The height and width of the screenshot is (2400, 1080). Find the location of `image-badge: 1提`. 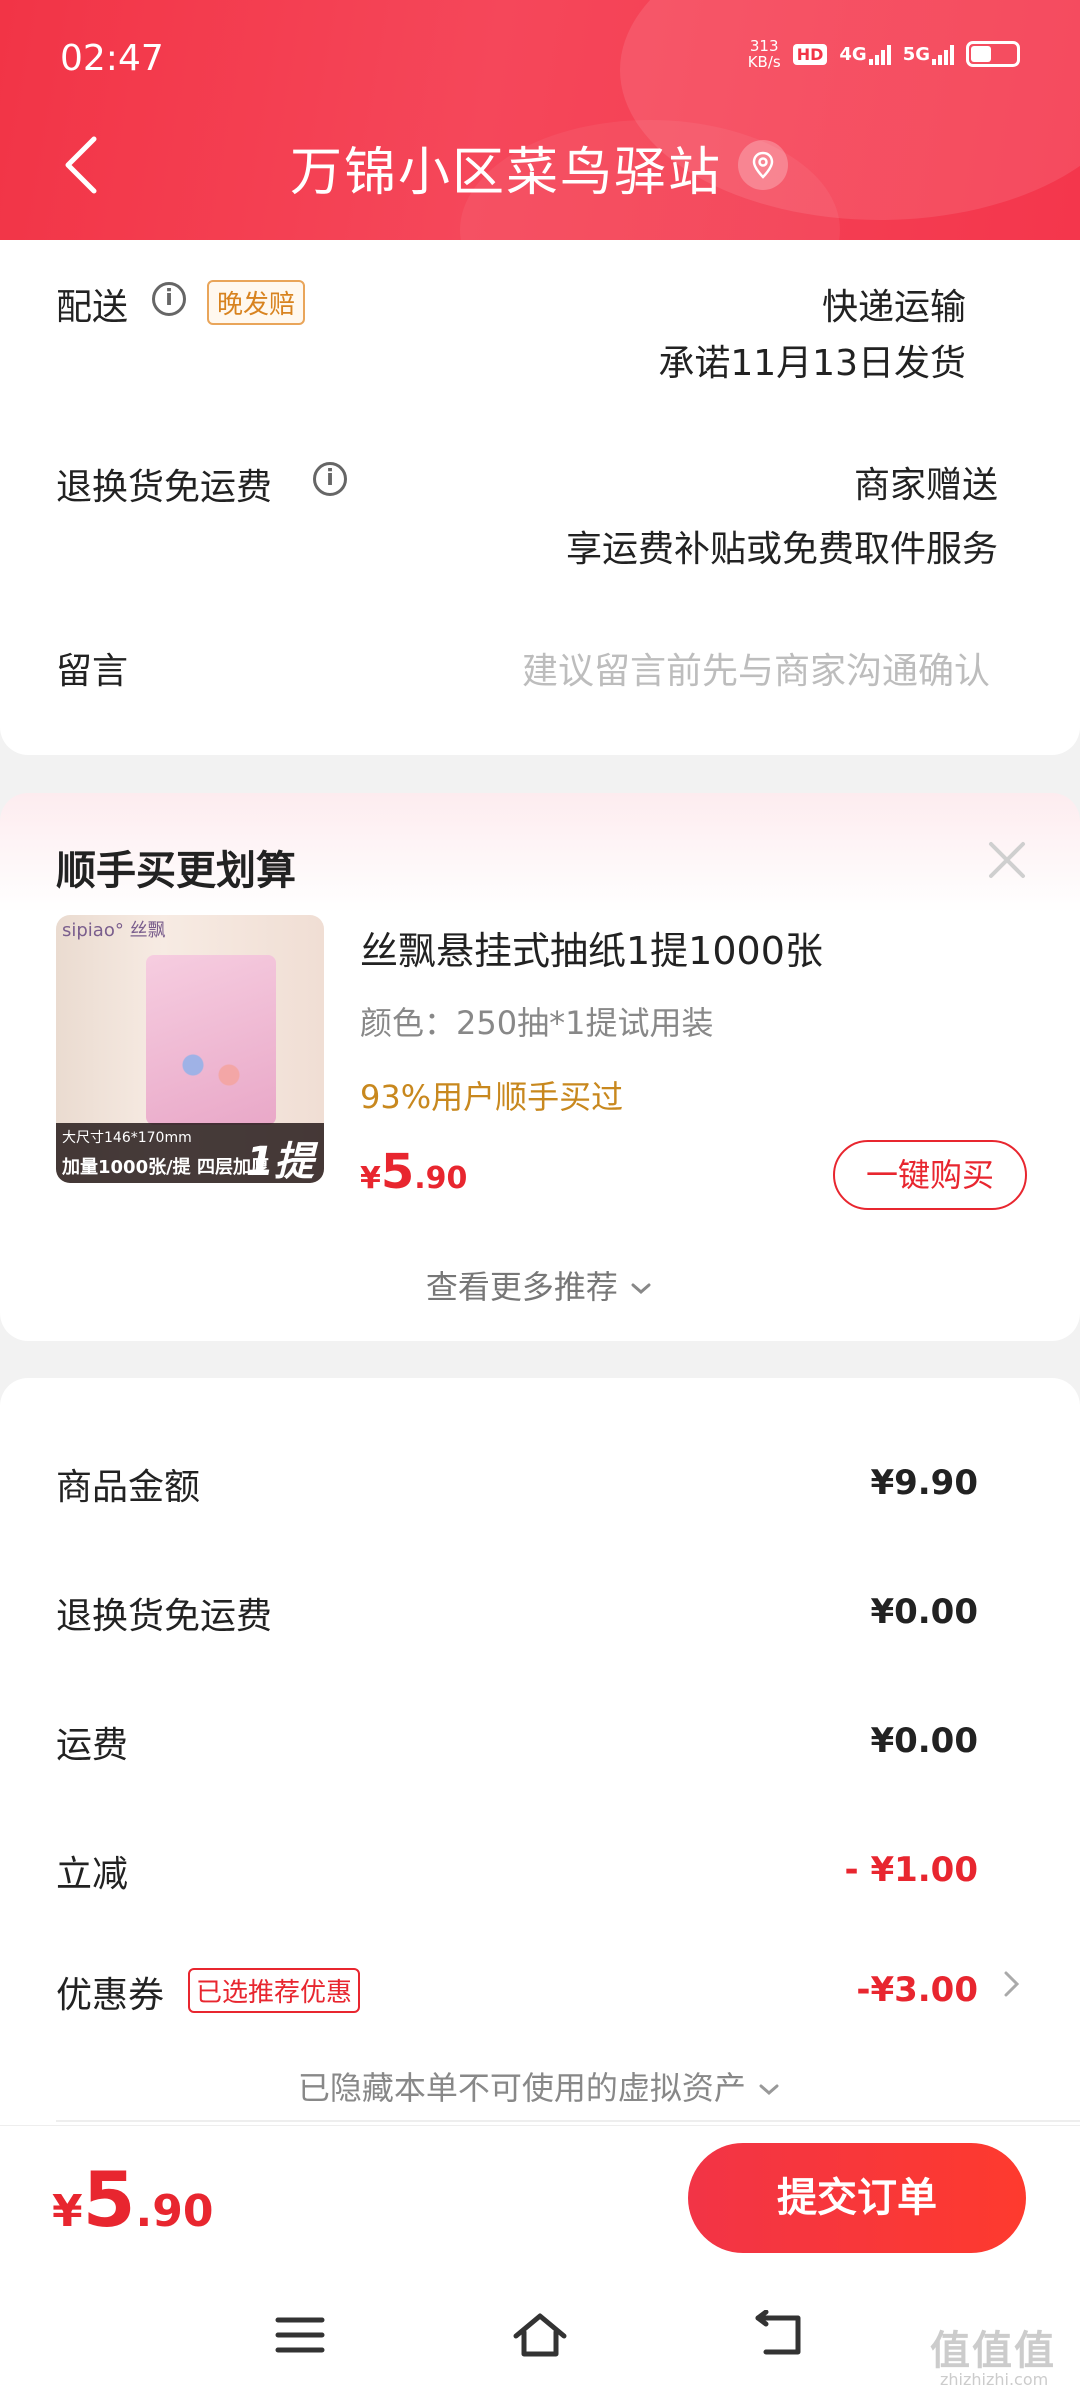

image-badge: 1提 is located at coordinates (280, 1161).